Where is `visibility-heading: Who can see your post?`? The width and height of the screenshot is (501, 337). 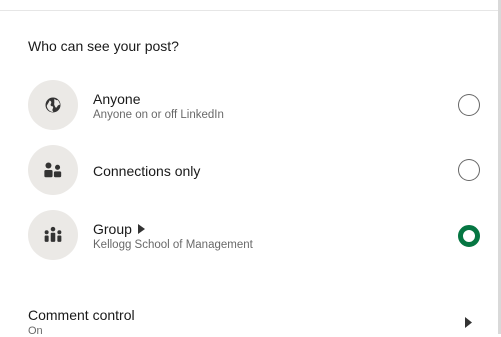 visibility-heading: Who can see your post? is located at coordinates (103, 46).